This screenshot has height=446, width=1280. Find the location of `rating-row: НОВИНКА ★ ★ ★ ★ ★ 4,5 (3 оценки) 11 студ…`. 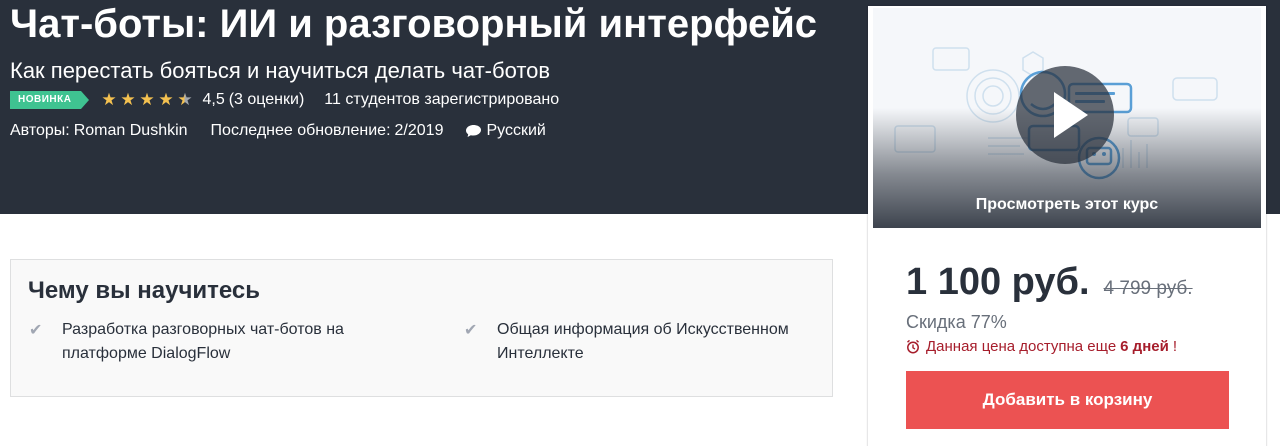

rating-row: НОВИНКА ★ ★ ★ ★ ★ 4,5 (3 оценки) 11 студ… is located at coordinates (284, 100).